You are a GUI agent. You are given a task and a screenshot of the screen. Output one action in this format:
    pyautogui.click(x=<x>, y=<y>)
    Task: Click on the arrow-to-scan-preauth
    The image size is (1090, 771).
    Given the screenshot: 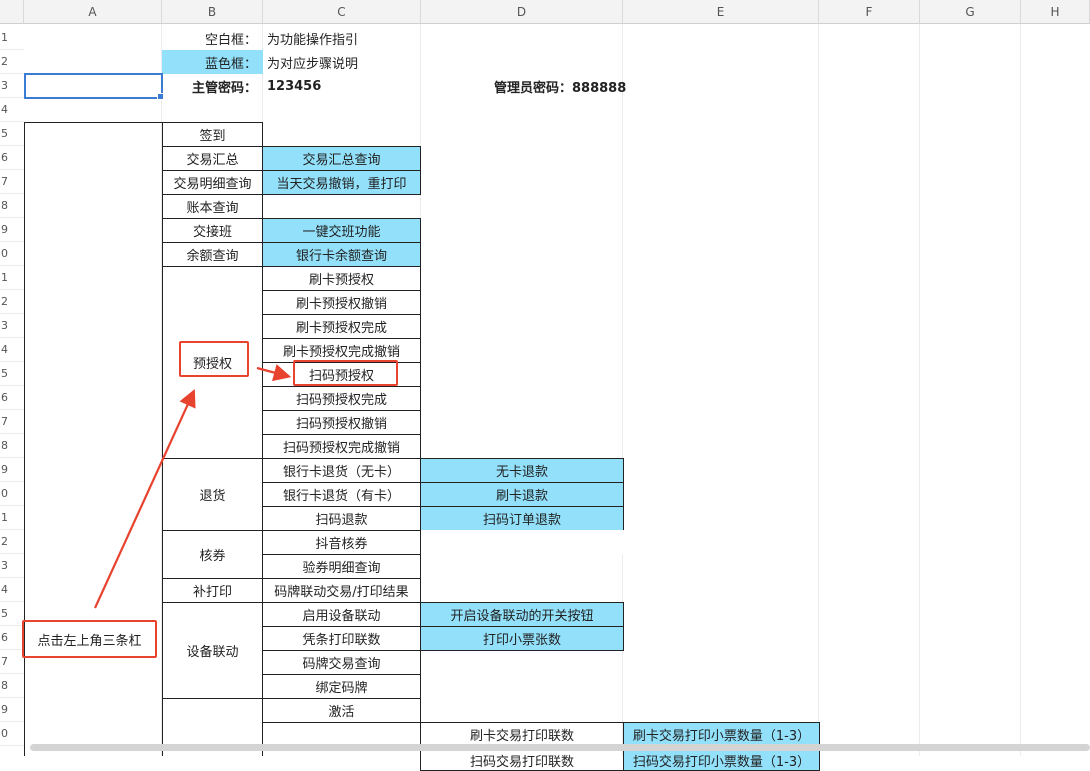 What is the action you would take?
    pyautogui.click(x=274, y=373)
    